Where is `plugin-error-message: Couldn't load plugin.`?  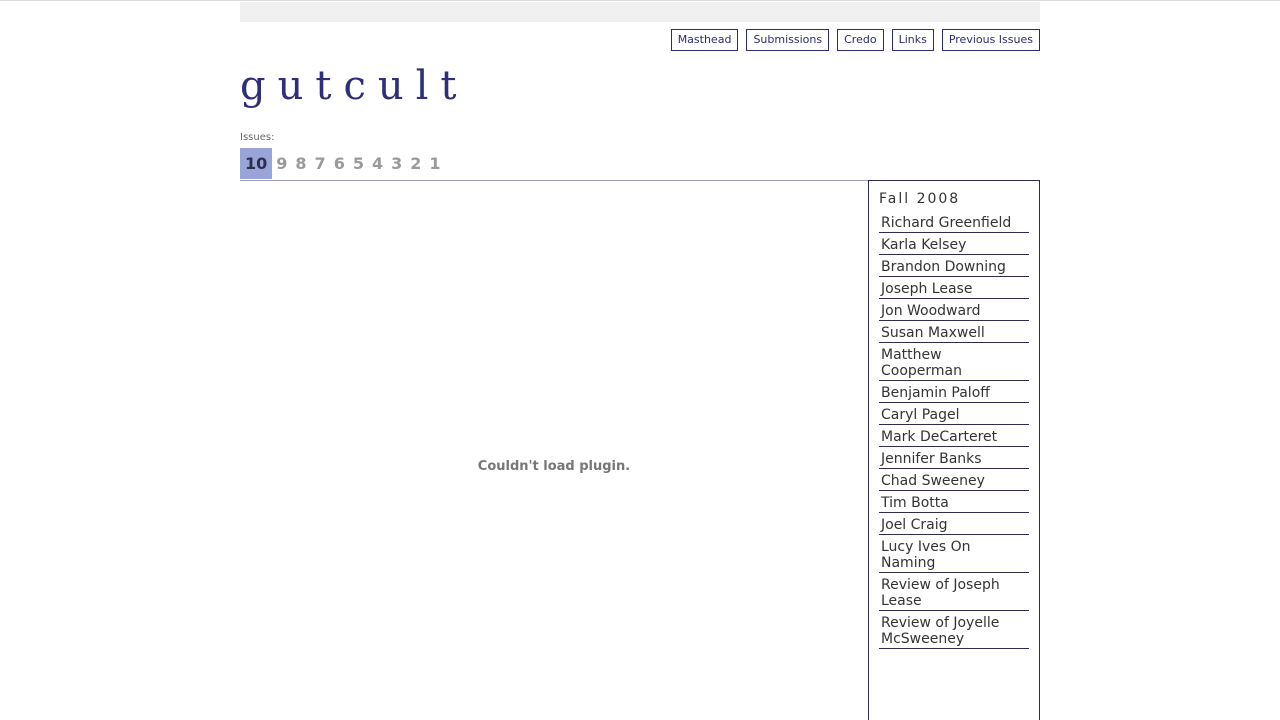
plugin-error-message: Couldn't load plugin. is located at coordinates (554, 466).